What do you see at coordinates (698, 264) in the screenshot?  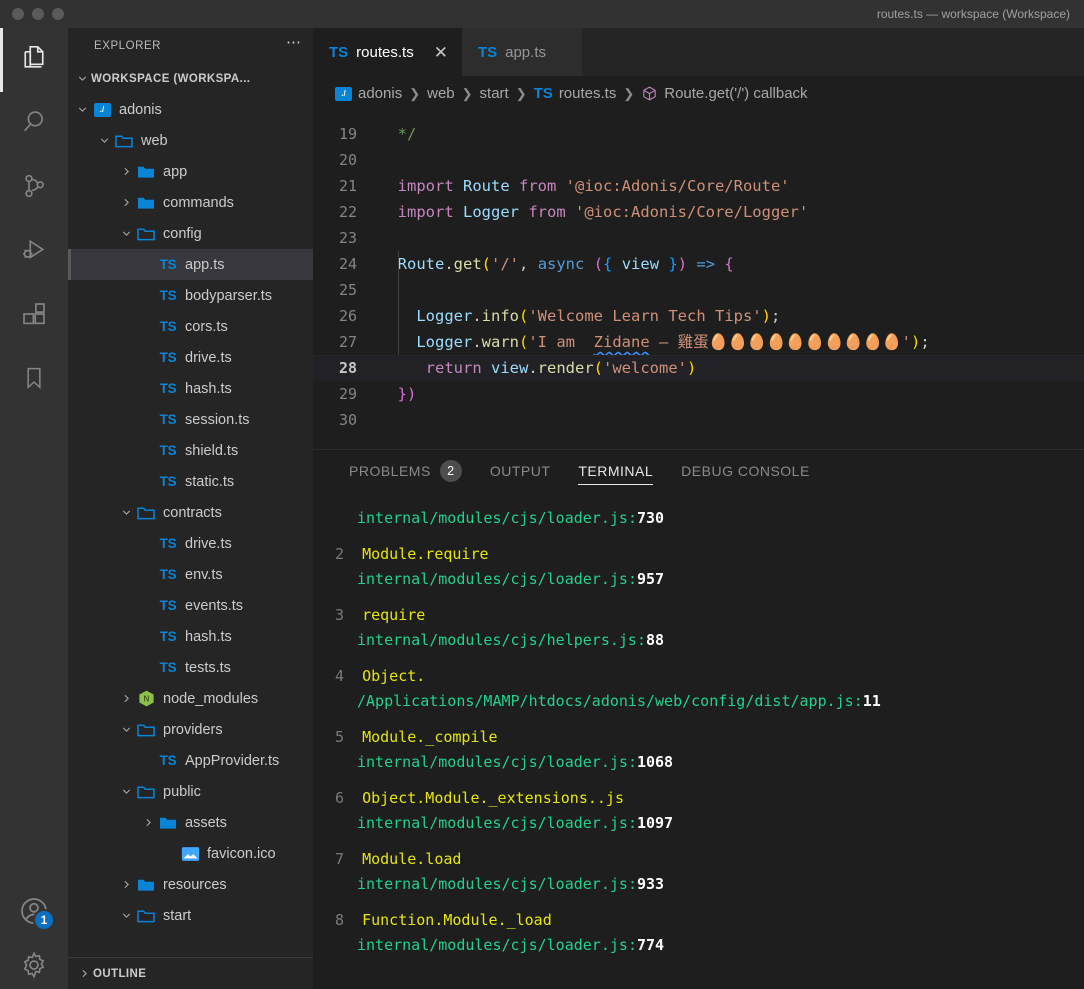 I see `code-line: 24 Route.get('/', async ({ view }) => {` at bounding box center [698, 264].